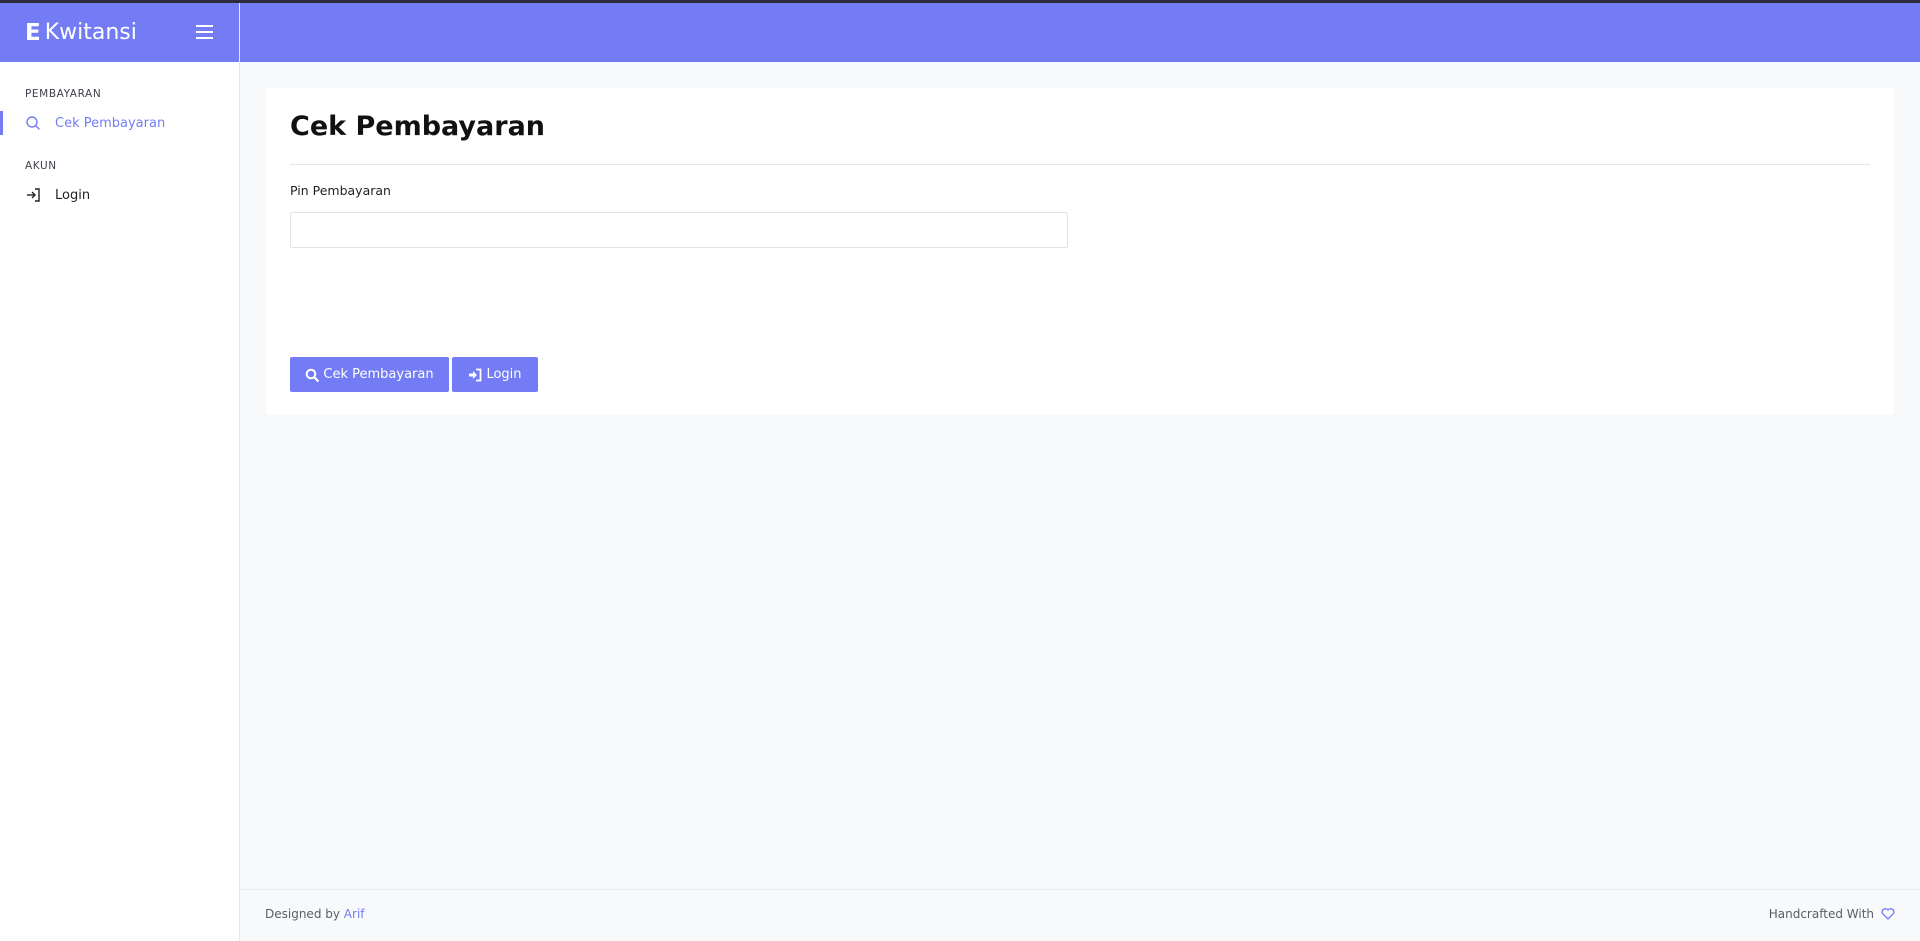  What do you see at coordinates (204, 32) in the screenshot?
I see `menu-toggle-icon` at bounding box center [204, 32].